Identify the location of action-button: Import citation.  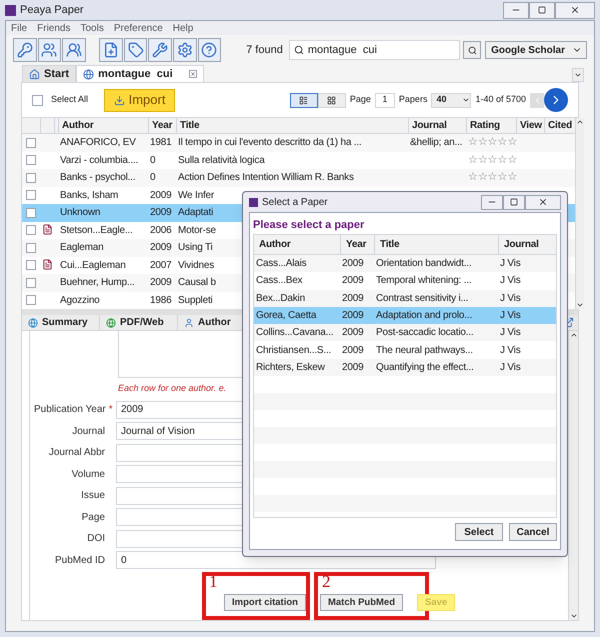
(265, 603).